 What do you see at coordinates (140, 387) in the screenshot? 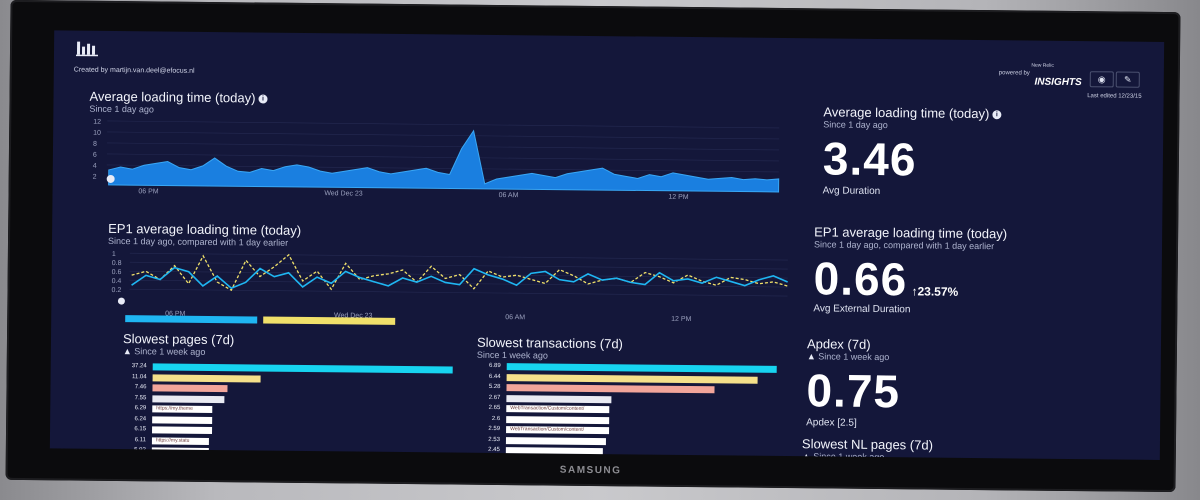
I see `bar-value: 7.46` at bounding box center [140, 387].